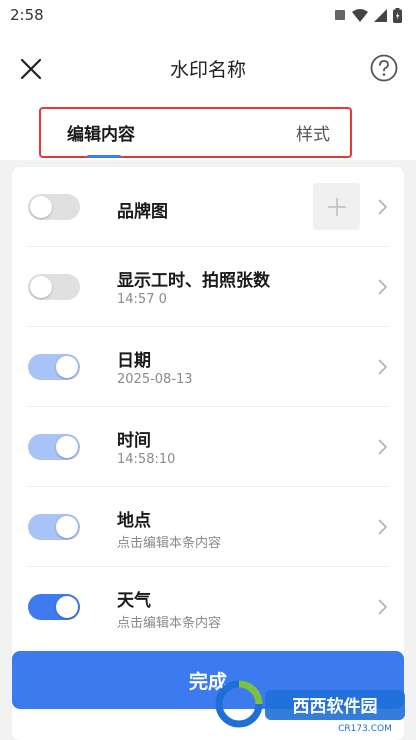 The width and height of the screenshot is (416, 740). I want to click on row-title: 时间, so click(134, 441).